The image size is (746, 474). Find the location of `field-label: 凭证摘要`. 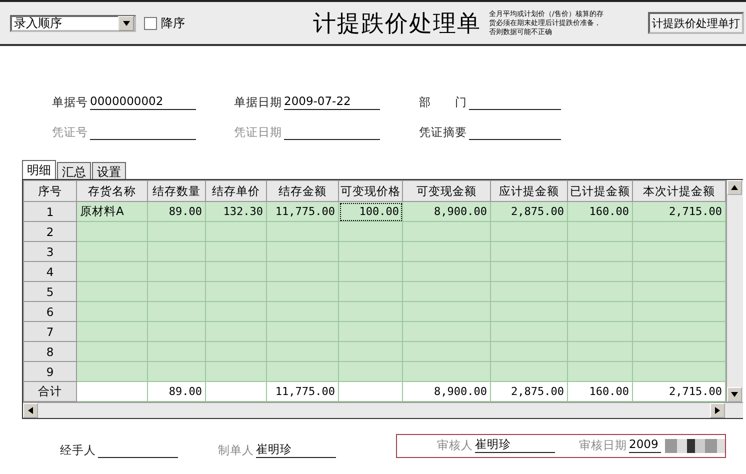

field-label: 凭证摘要 is located at coordinates (443, 132).